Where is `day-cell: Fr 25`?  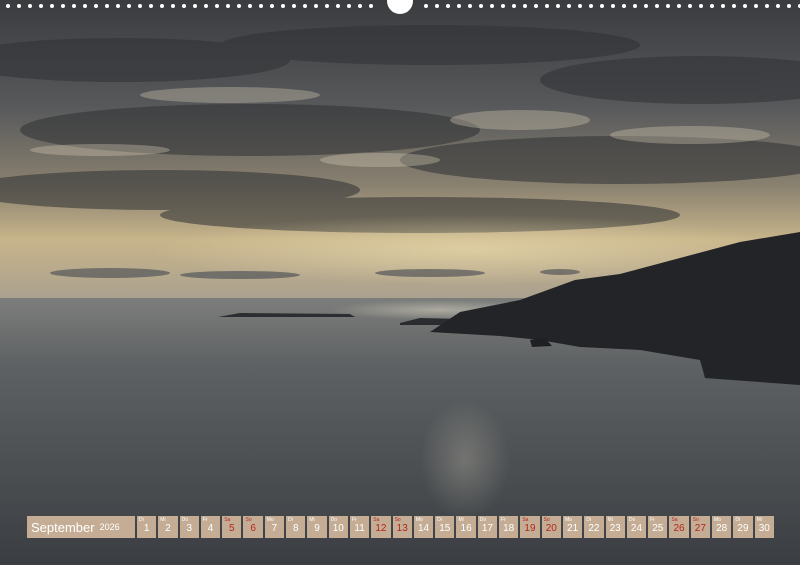 day-cell: Fr 25 is located at coordinates (658, 527).